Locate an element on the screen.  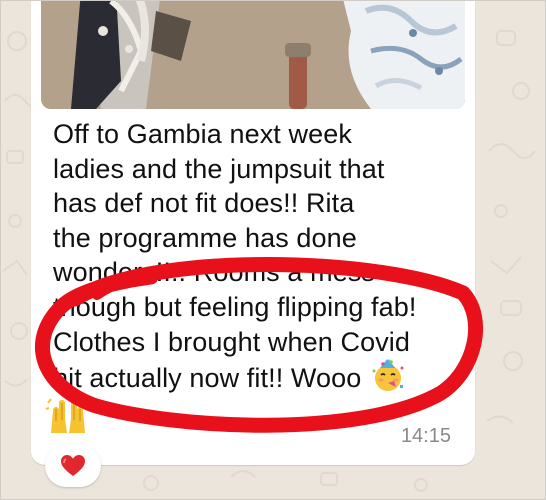
message-line: though but feeling flipping fab! is located at coordinates (235, 306).